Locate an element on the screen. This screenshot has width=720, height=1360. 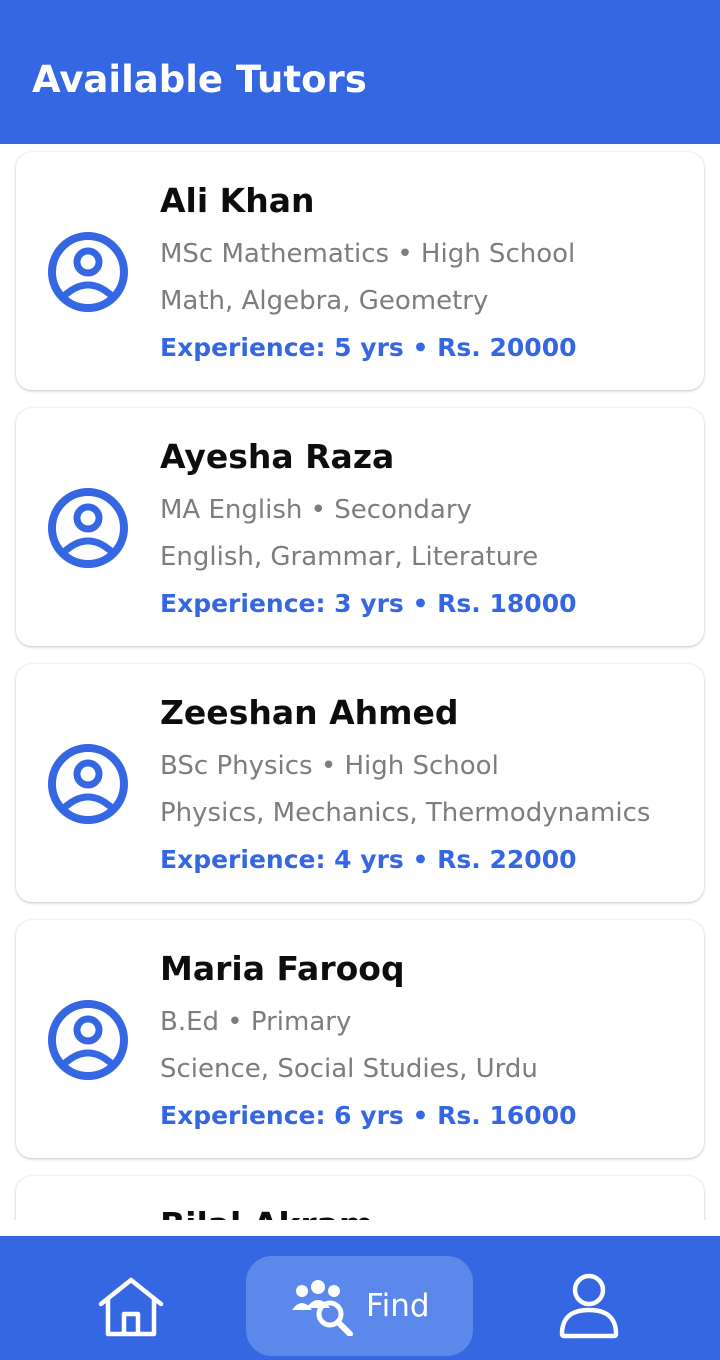
tutor-experience-fee: Experience: 3 yrs • Rs. 18000 is located at coordinates (368, 603).